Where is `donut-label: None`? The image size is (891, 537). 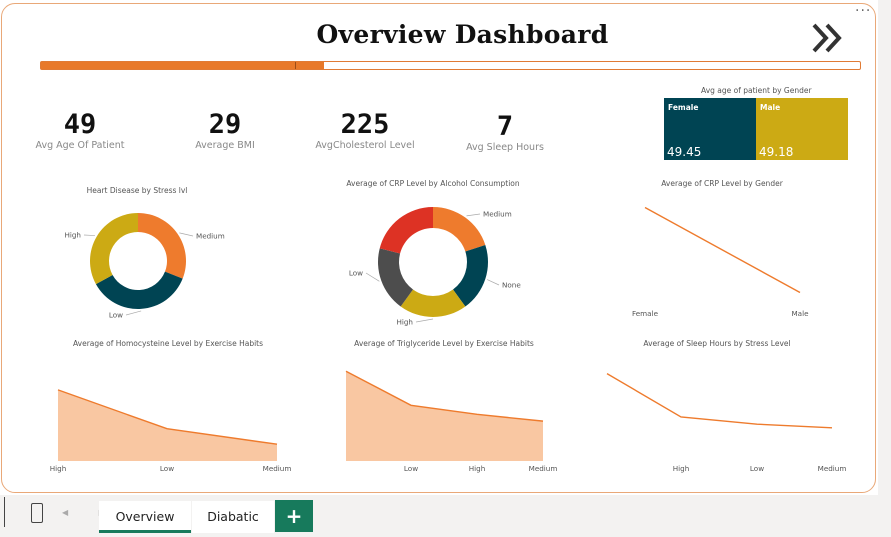 donut-label: None is located at coordinates (511, 285).